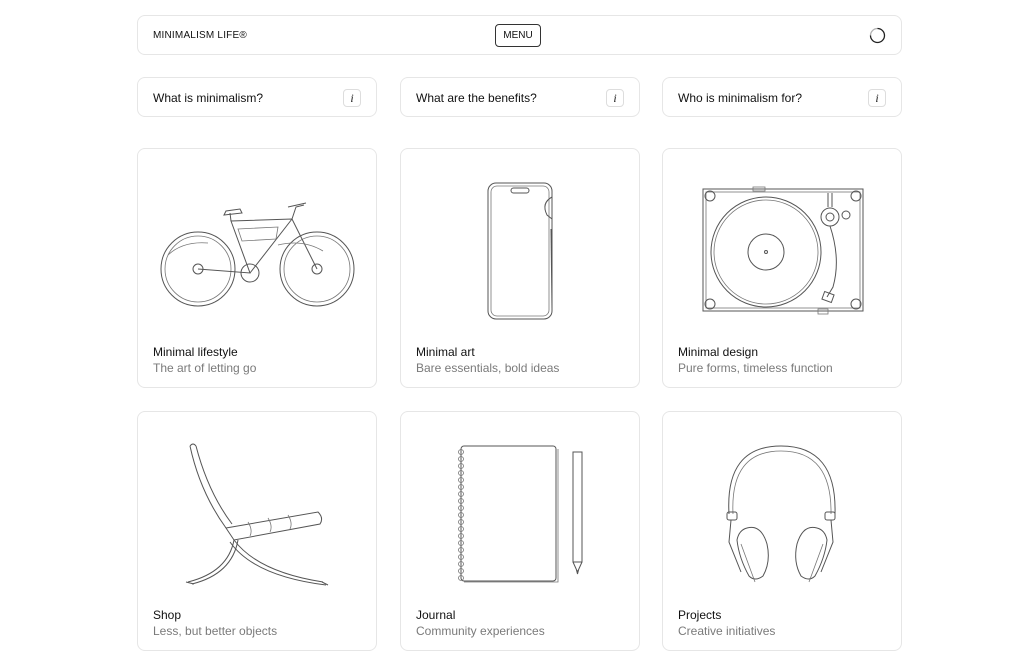 The width and height of the screenshot is (1024, 659). I want to click on card-title: Minimal design, so click(718, 352).